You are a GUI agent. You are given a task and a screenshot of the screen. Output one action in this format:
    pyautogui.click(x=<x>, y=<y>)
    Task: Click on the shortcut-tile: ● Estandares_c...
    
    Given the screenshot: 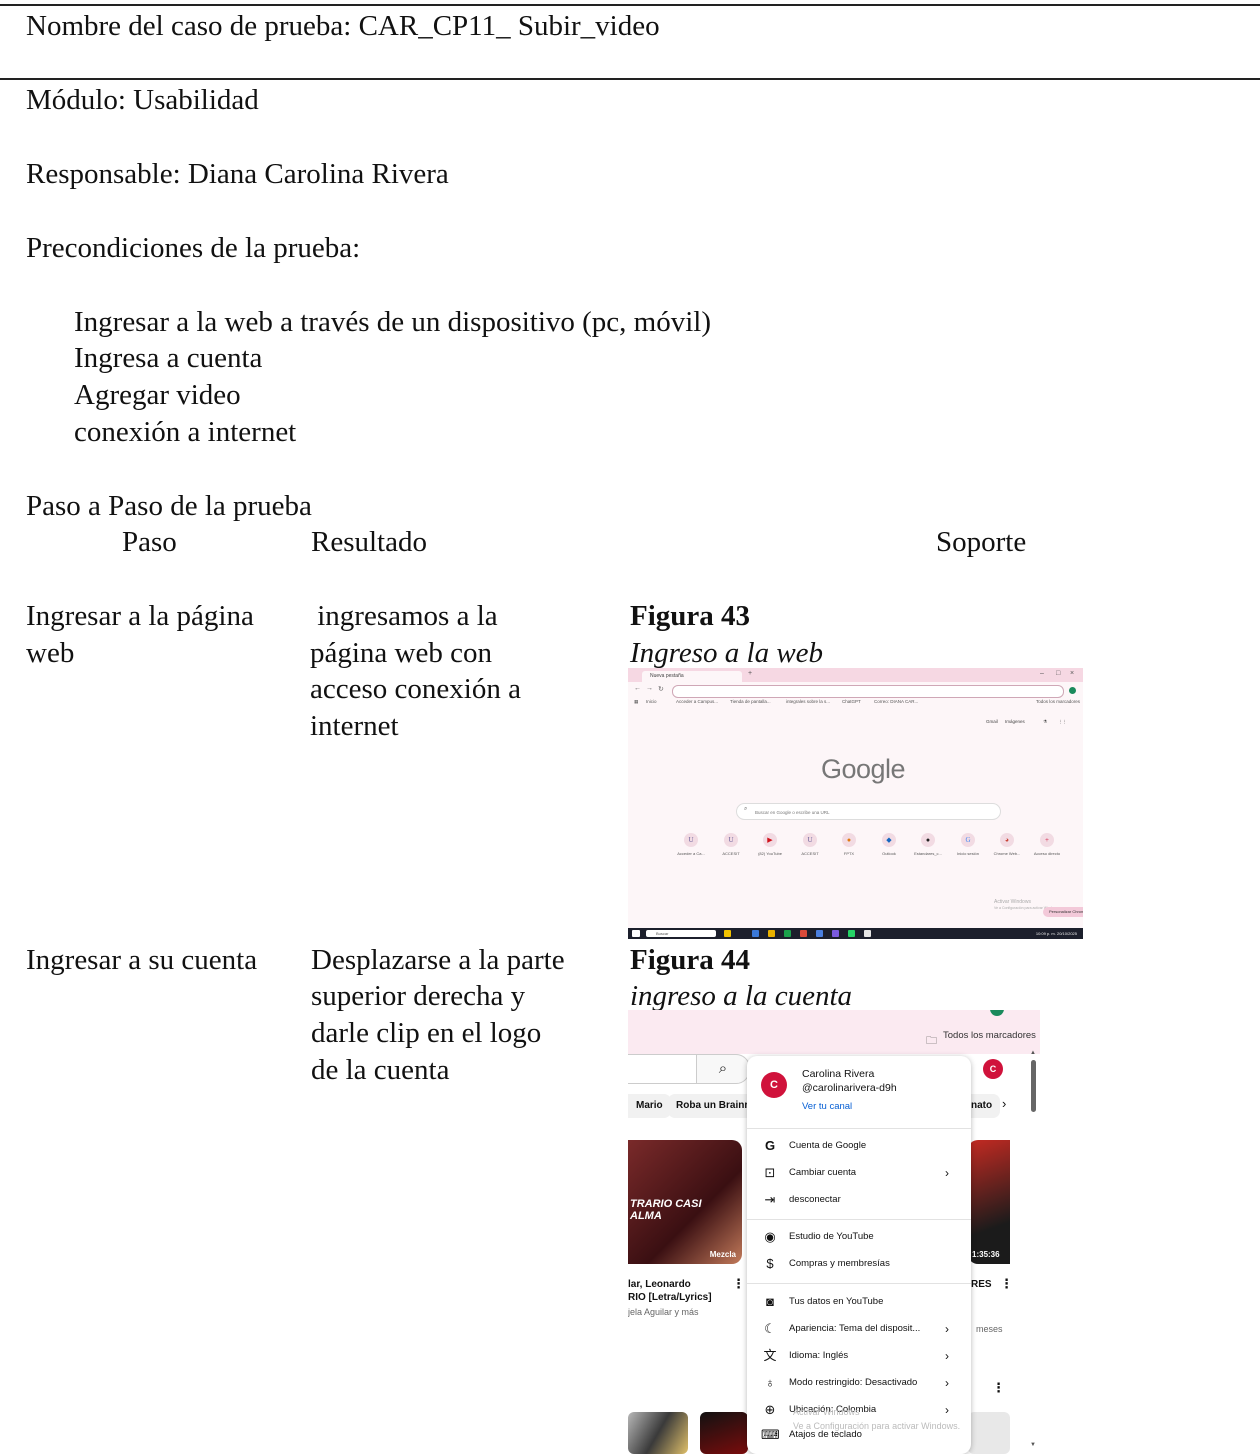 What is the action you would take?
    pyautogui.click(x=928, y=844)
    